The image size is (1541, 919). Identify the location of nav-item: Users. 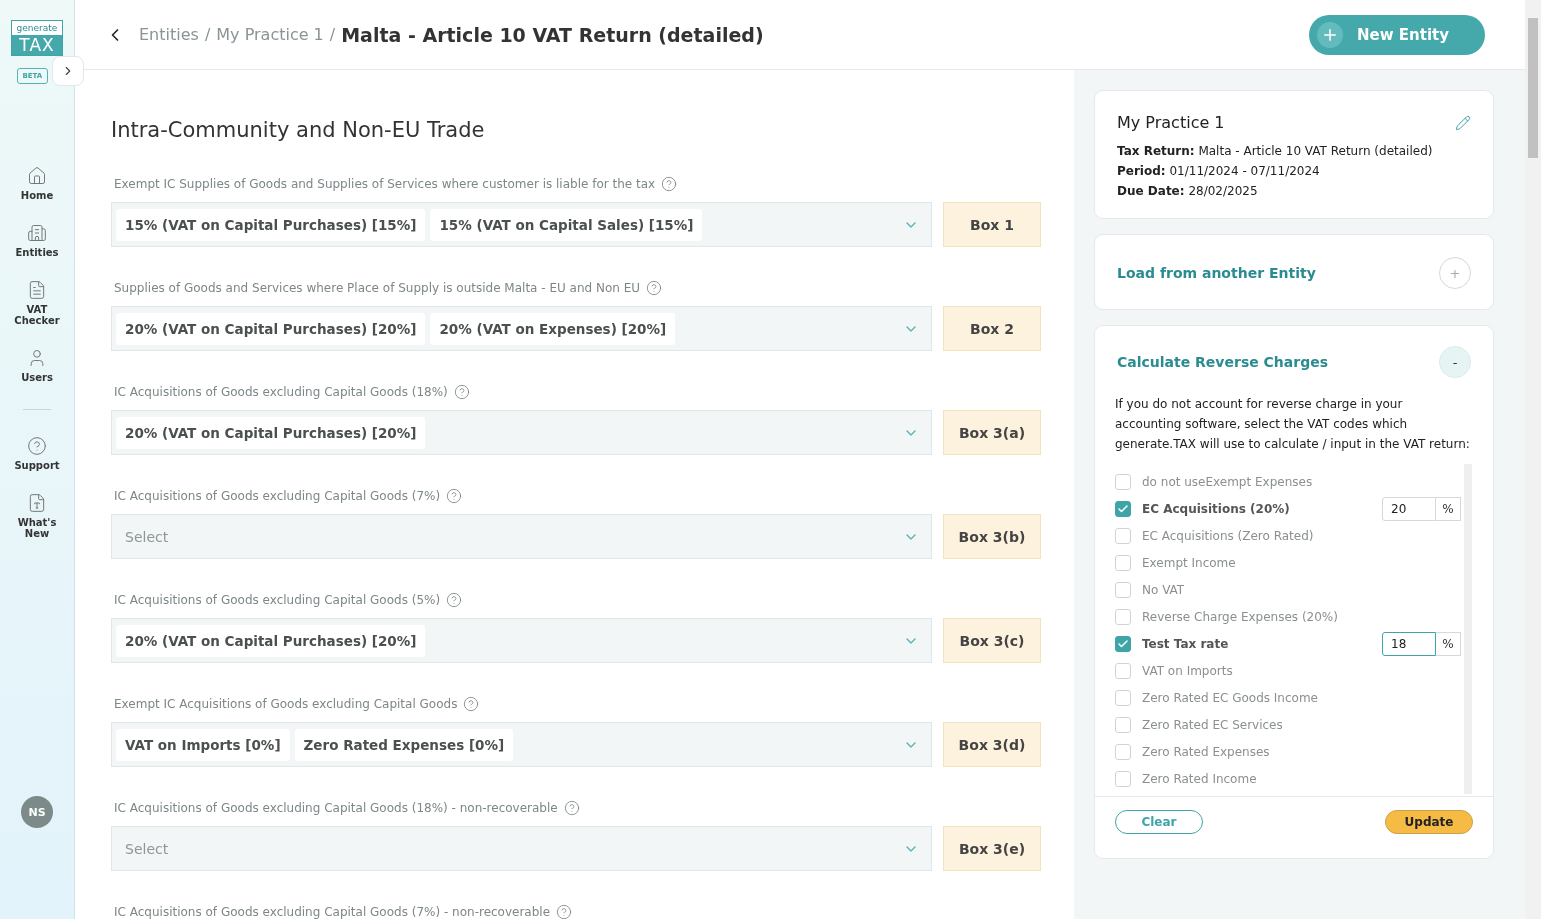
(37, 365).